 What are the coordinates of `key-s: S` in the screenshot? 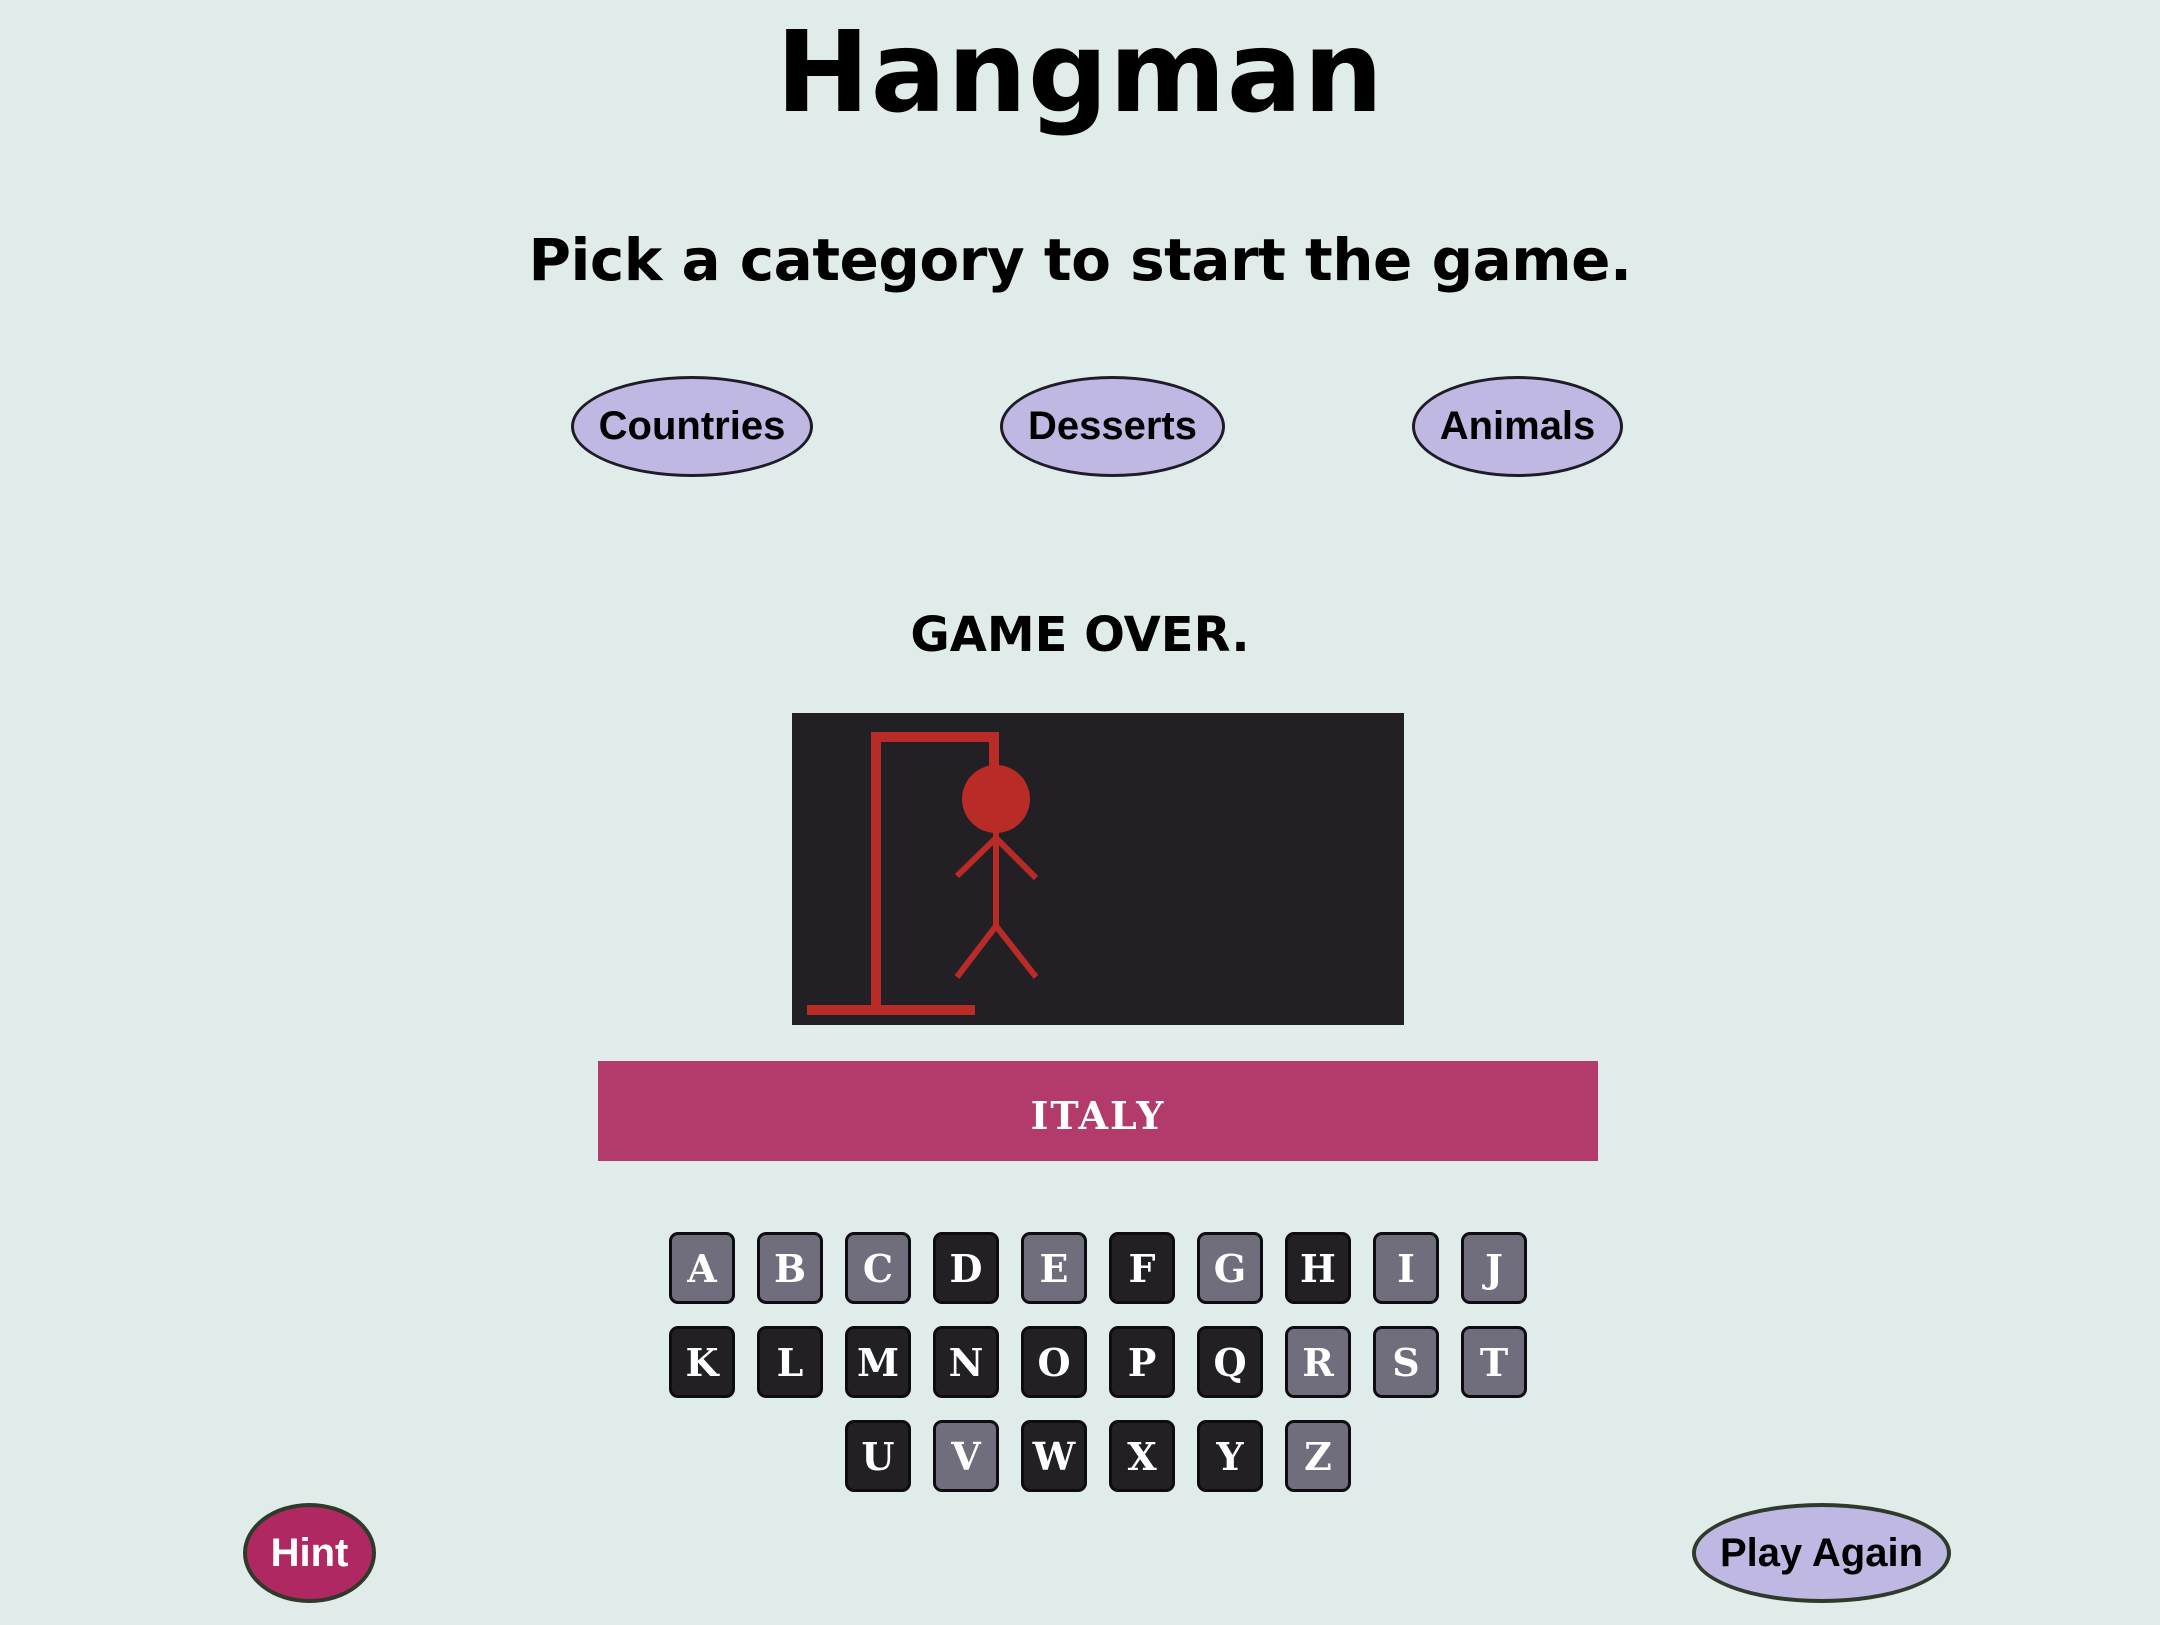 It's located at (1406, 1362).